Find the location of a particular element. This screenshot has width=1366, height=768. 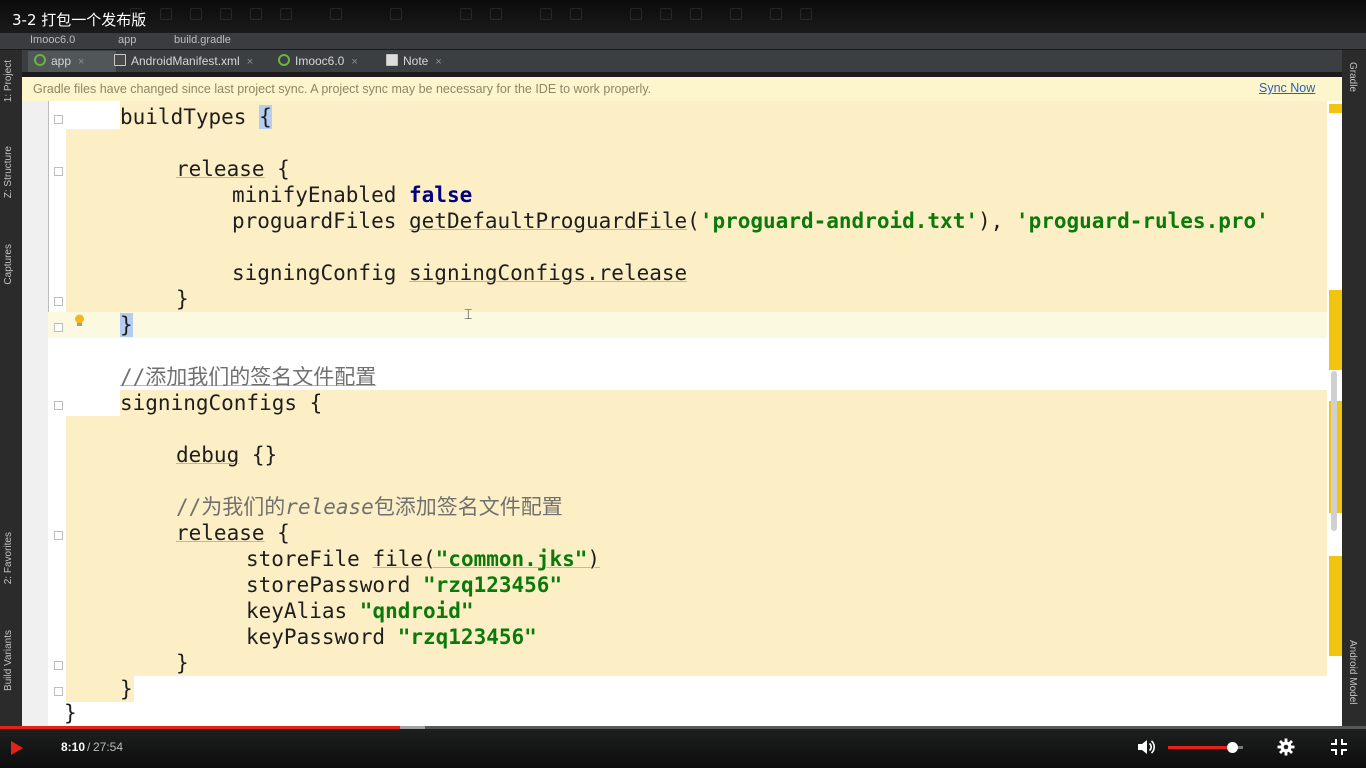

ide-toolbar is located at coordinates (480, 15).